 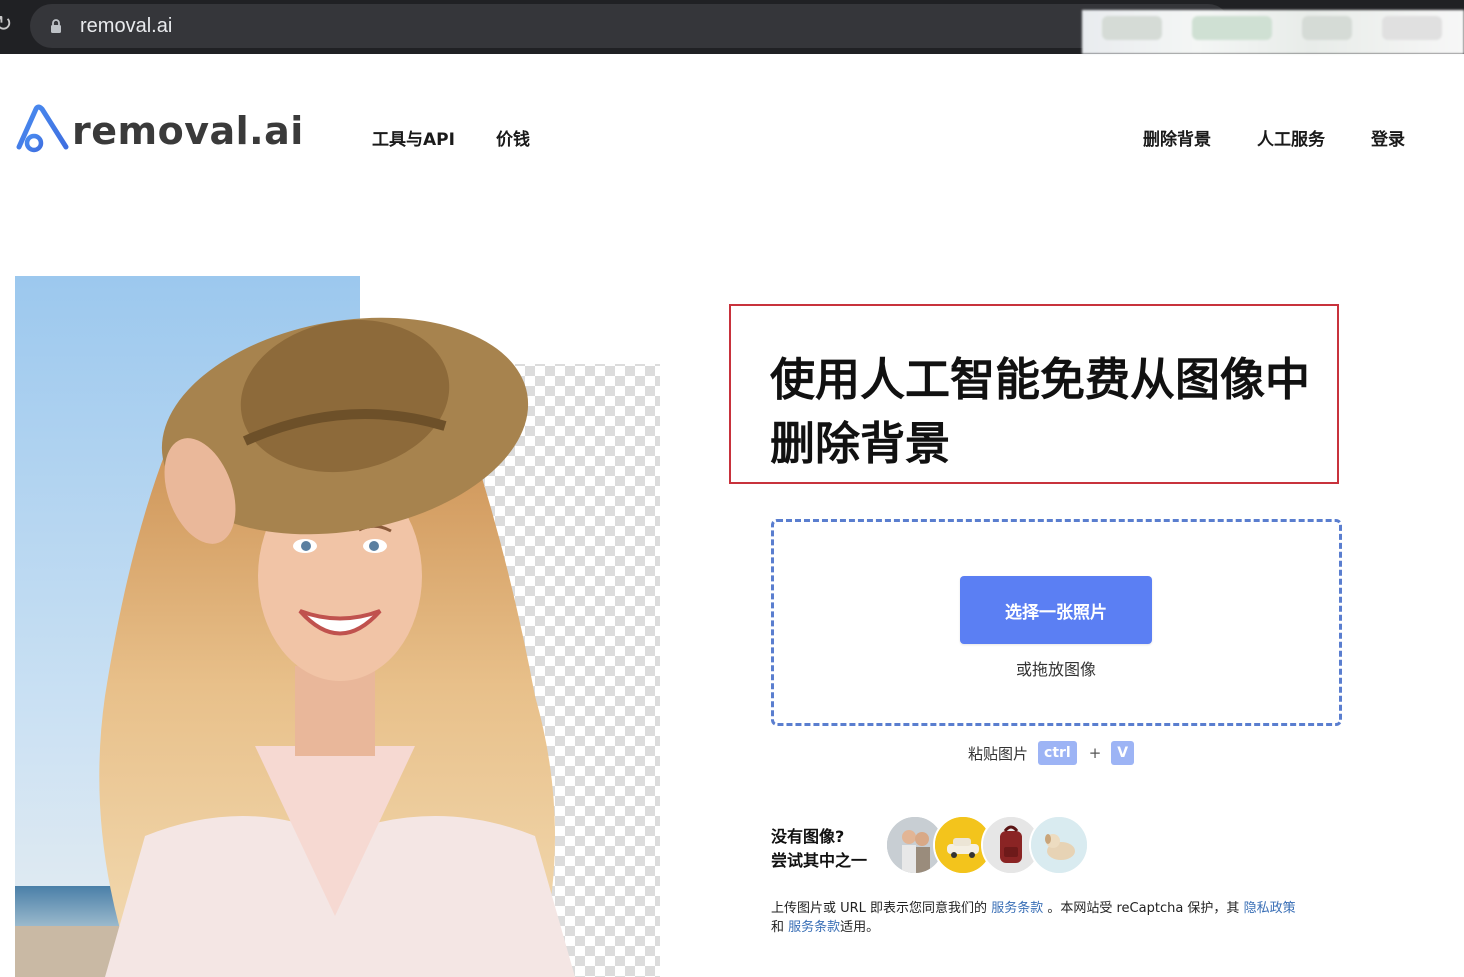 I want to click on legal-text-1: 上传图片或 URL 即表示您同意我们的, so click(x=879, y=908).